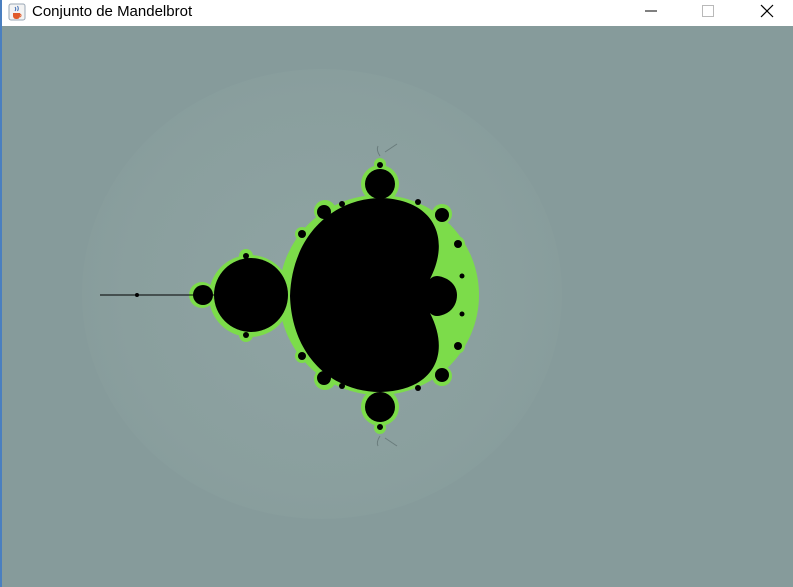 This screenshot has height=587, width=793. I want to click on window-title: Conjunto de Mandelbrot, so click(112, 11).